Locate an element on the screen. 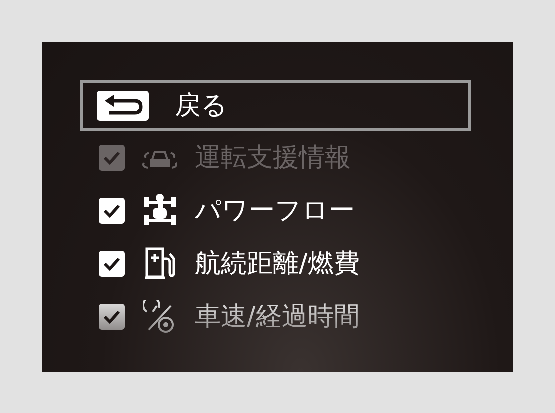 The width and height of the screenshot is (555, 413). speedometer-icon is located at coordinates (160, 317).